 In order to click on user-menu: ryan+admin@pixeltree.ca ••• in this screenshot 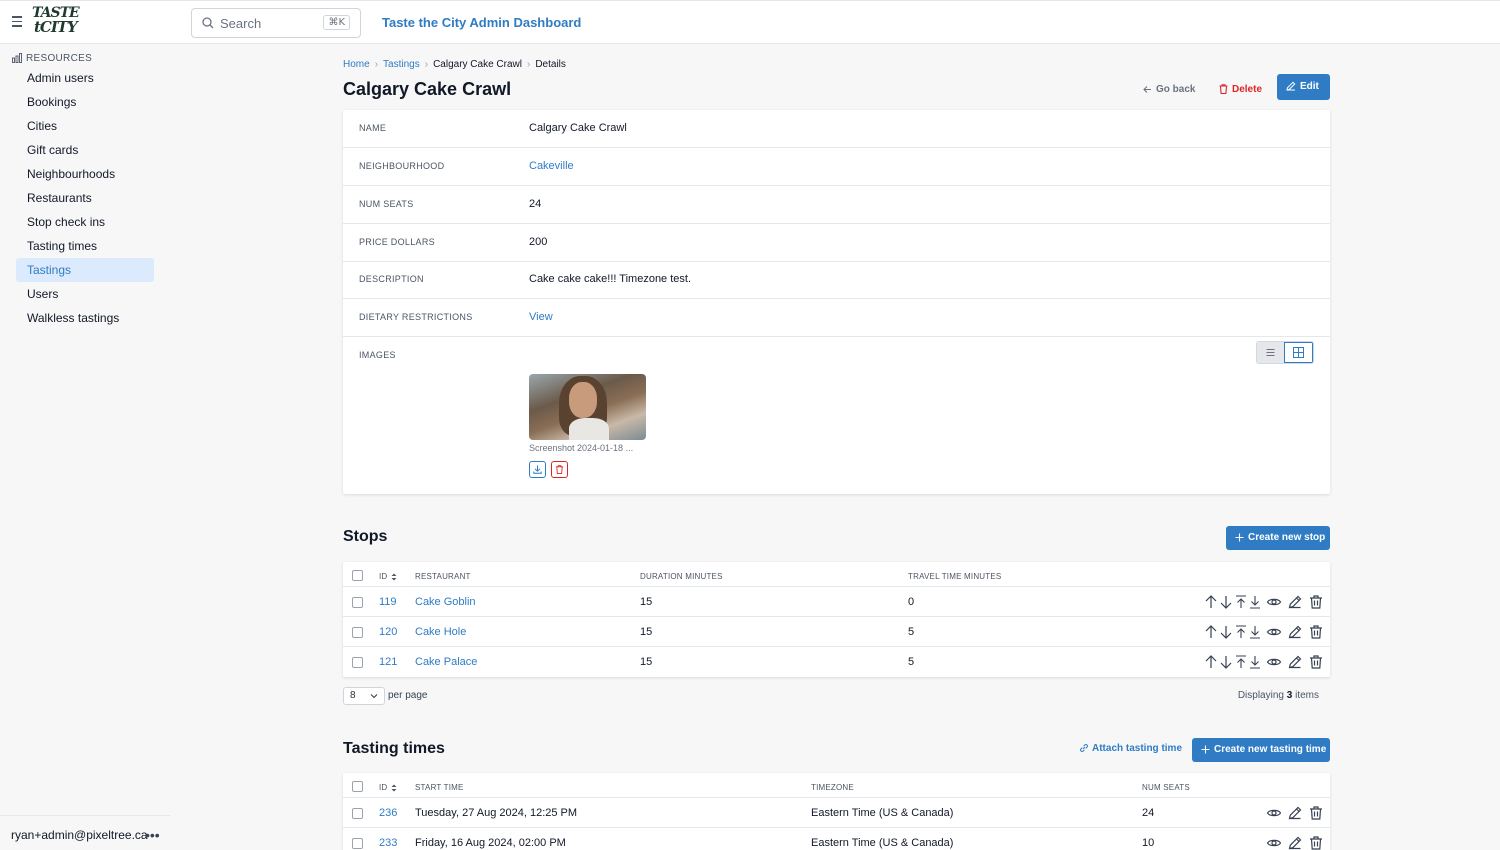, I will do `click(85, 832)`.